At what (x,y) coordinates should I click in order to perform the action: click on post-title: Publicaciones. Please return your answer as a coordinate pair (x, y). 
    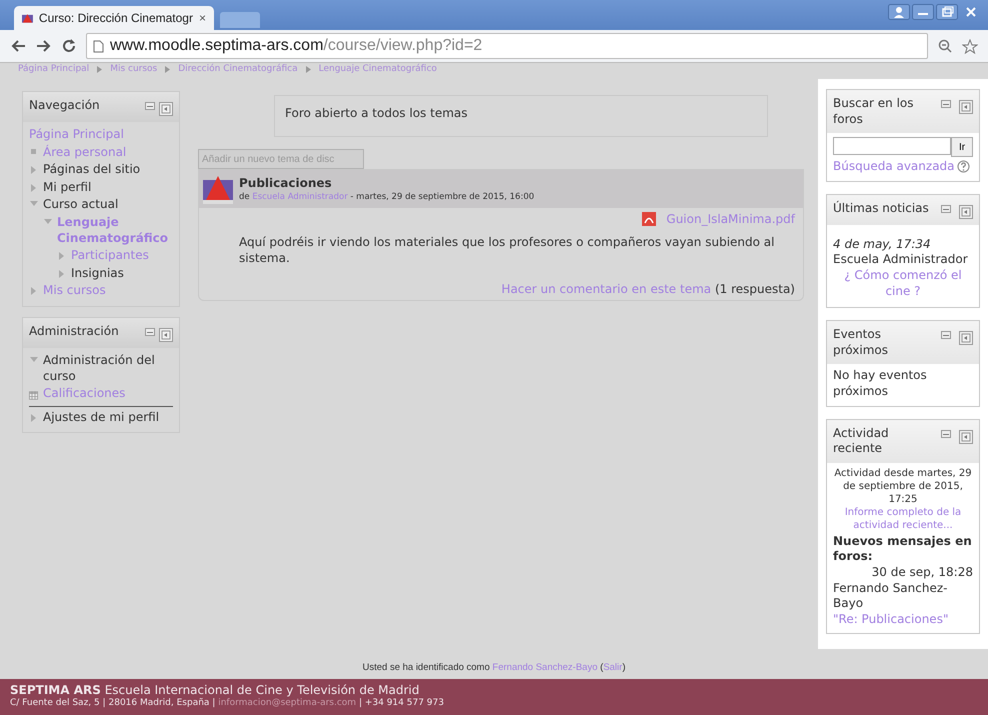
    Looking at the image, I should click on (286, 183).